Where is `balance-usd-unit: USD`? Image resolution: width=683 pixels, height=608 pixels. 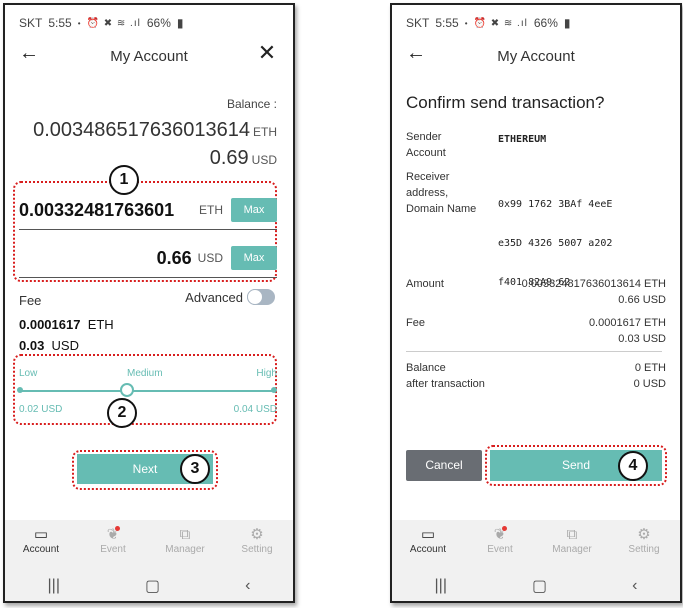
balance-usd-unit: USD is located at coordinates (264, 160).